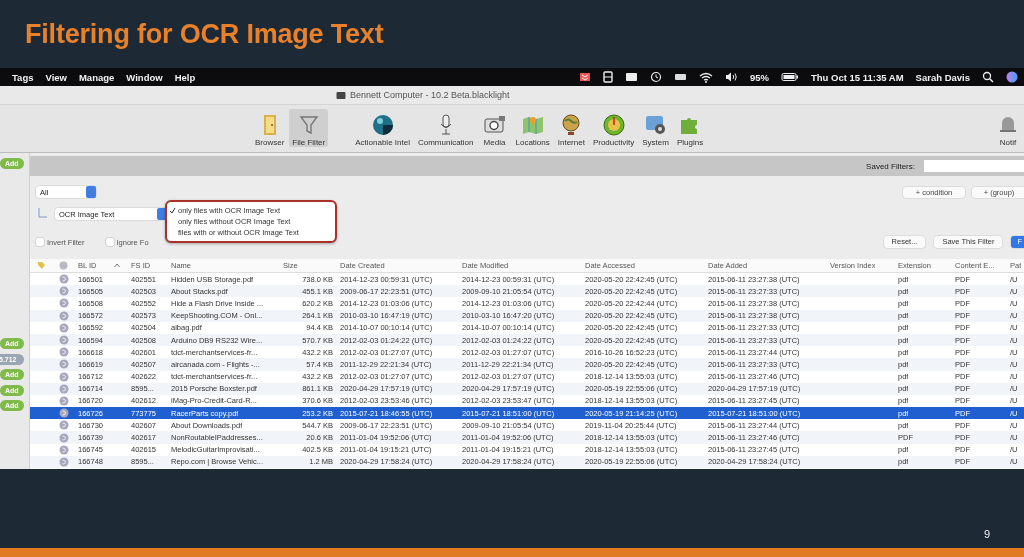 The width and height of the screenshot is (1024, 557). What do you see at coordinates (759, 77) in the screenshot?
I see `battery-percent: 95%` at bounding box center [759, 77].